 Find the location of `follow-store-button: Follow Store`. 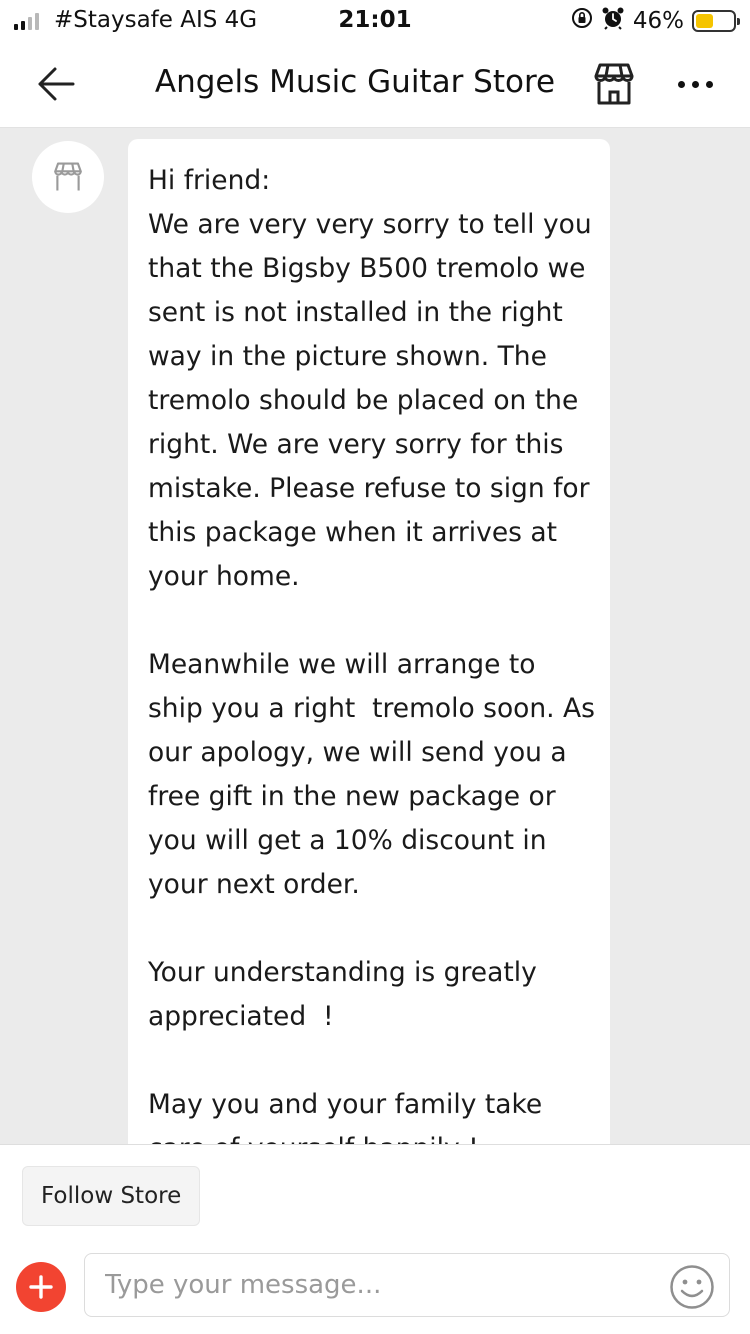

follow-store-button: Follow Store is located at coordinates (111, 1196).